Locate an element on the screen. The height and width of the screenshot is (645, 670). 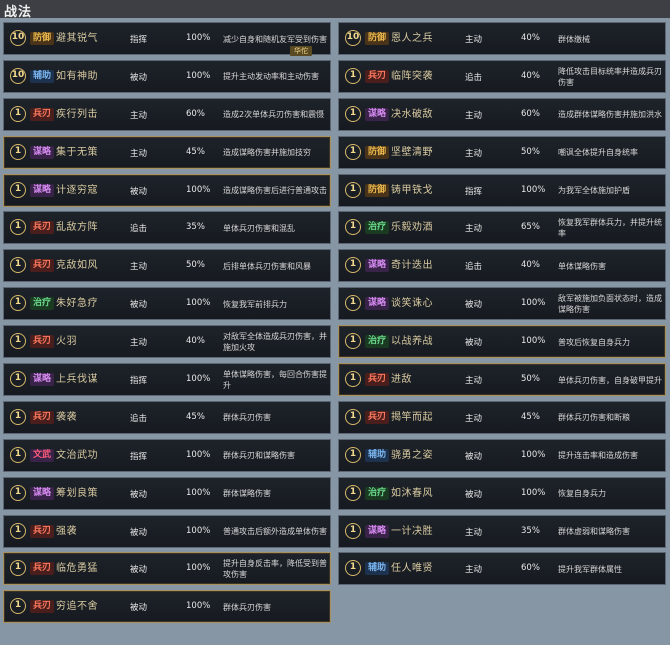
tactic-row: 1 谋略 计逐穷寇 被动 100% 造成谋略伤害后进行普通攻击 is located at coordinates (167, 190).